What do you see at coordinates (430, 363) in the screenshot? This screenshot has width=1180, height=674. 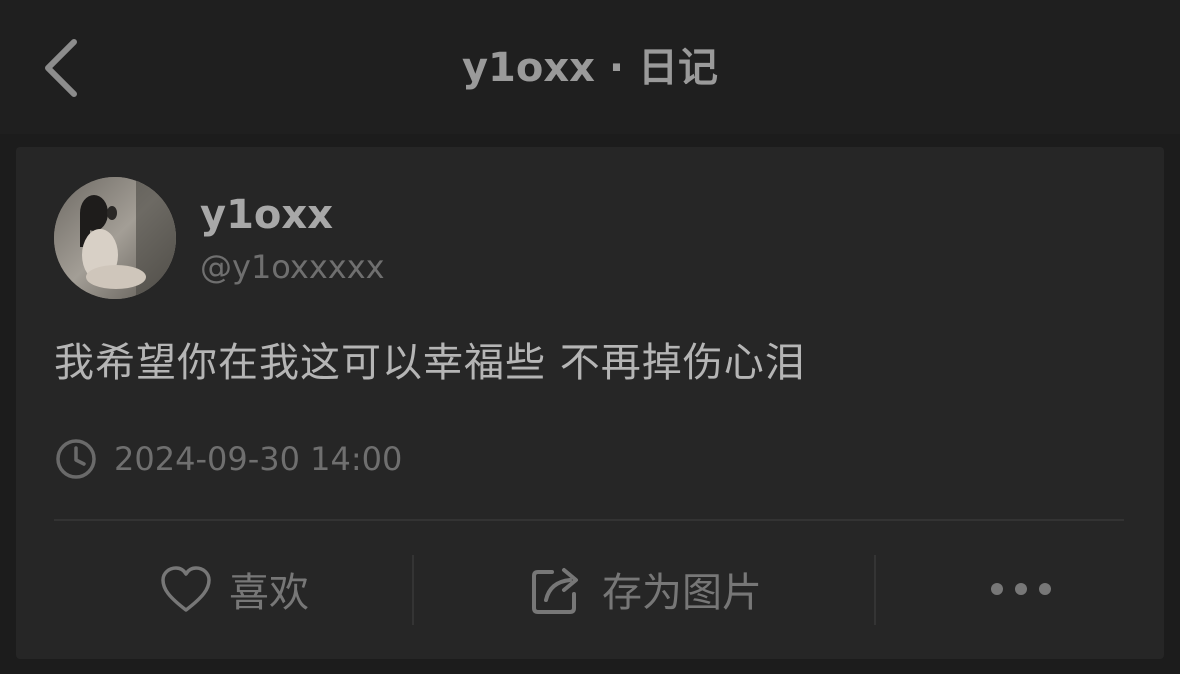 I see `post-text: 我希望你在我这可以幸福些 不再掉伤心泪` at bounding box center [430, 363].